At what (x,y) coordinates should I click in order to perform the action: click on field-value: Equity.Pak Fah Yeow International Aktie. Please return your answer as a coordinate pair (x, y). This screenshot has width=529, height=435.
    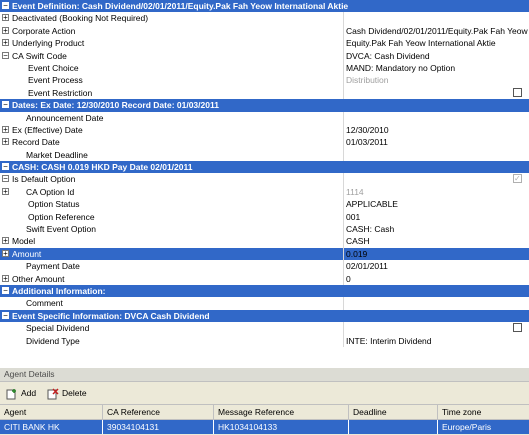
    Looking at the image, I should click on (421, 43).